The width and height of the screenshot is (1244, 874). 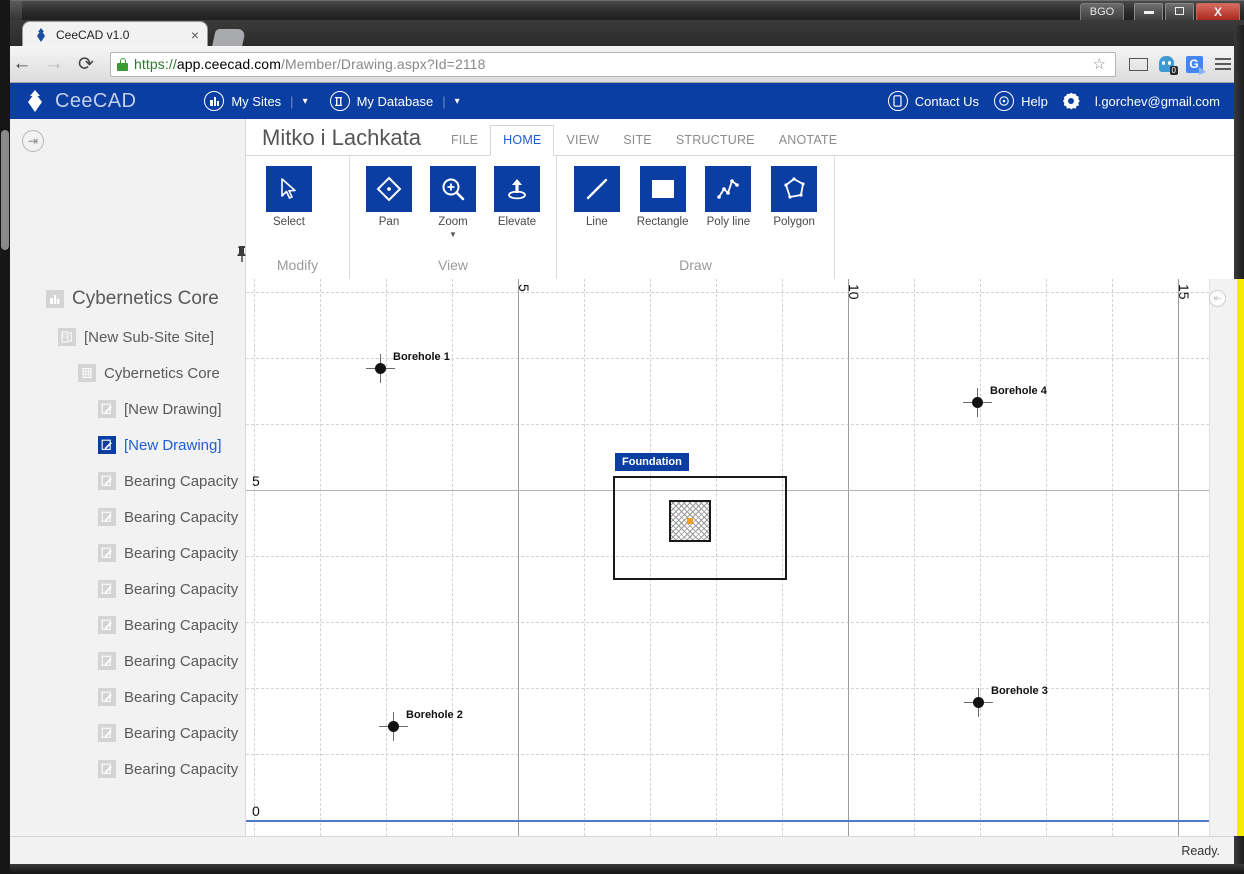 I want to click on app-logo: CeeCAD, so click(x=80, y=101).